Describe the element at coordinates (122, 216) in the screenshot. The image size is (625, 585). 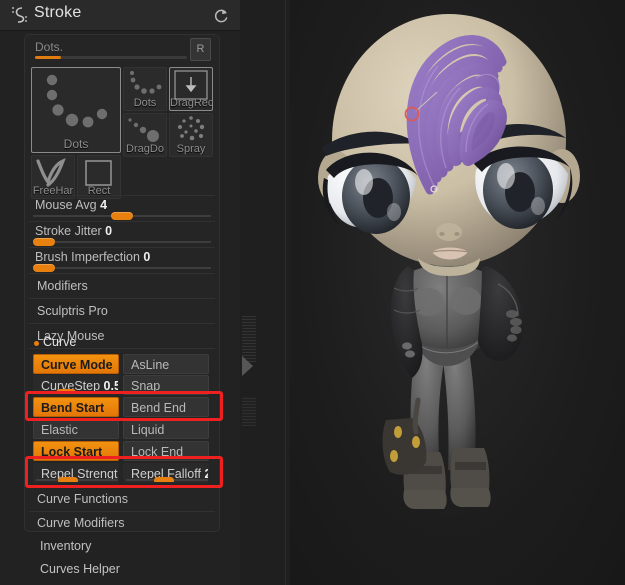
I see `mouse-avg-handle` at that location.